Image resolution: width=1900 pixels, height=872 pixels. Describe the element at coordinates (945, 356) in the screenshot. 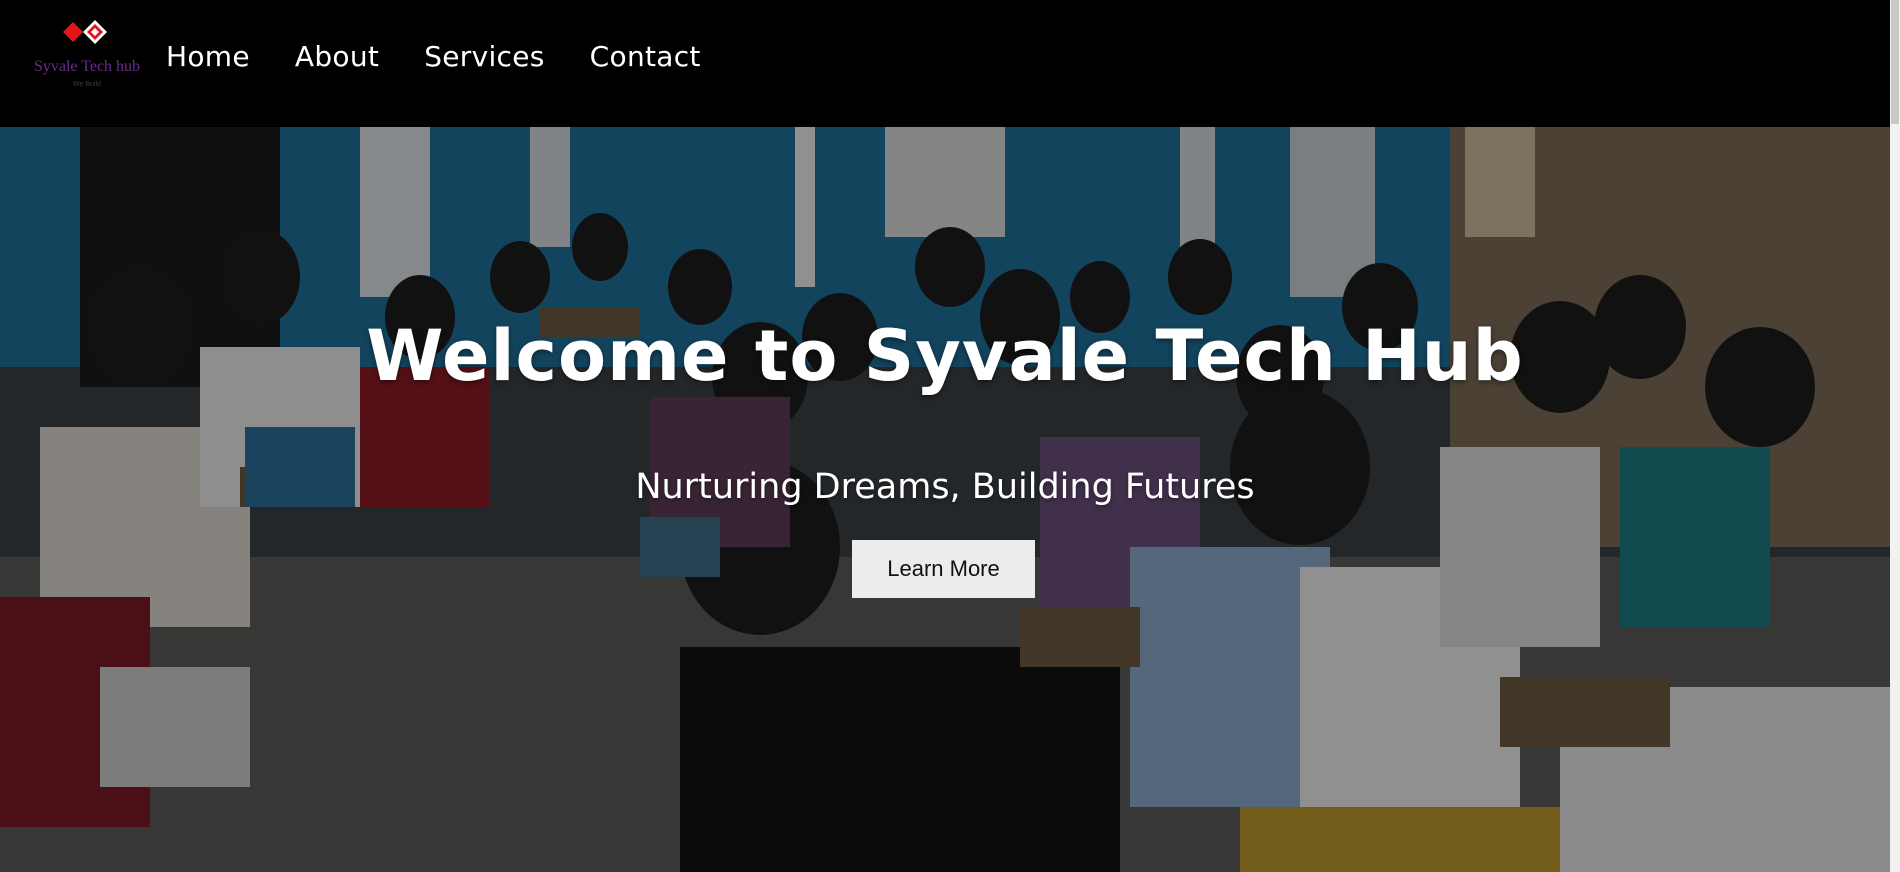

I see `hero-title: Welcome to Syvale Tech Hub` at that location.